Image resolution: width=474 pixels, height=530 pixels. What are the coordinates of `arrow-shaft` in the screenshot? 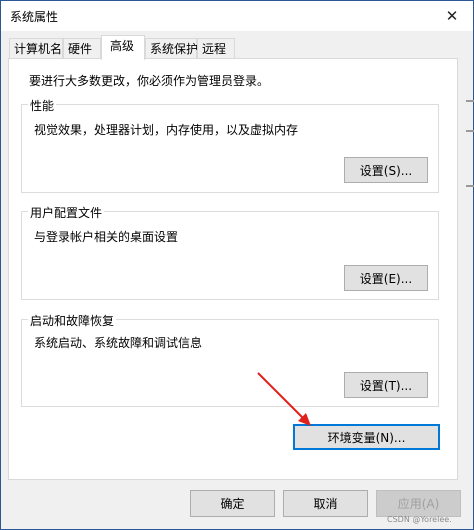 It's located at (281, 396).